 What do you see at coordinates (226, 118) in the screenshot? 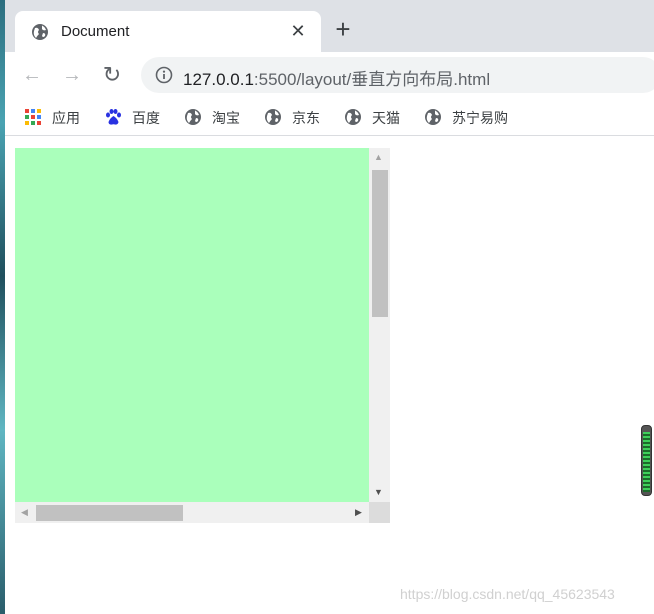
I see `bookmark-label: 淘宝` at bounding box center [226, 118].